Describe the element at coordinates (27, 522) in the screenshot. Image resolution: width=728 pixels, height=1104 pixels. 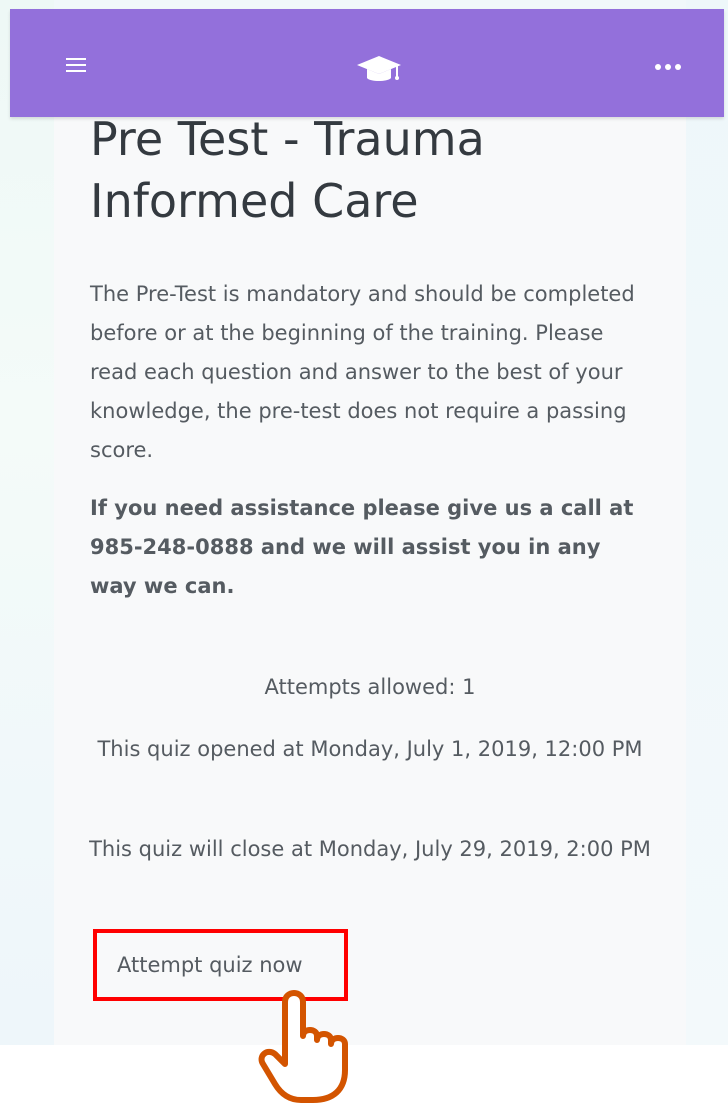
I see `page-background-left` at that location.